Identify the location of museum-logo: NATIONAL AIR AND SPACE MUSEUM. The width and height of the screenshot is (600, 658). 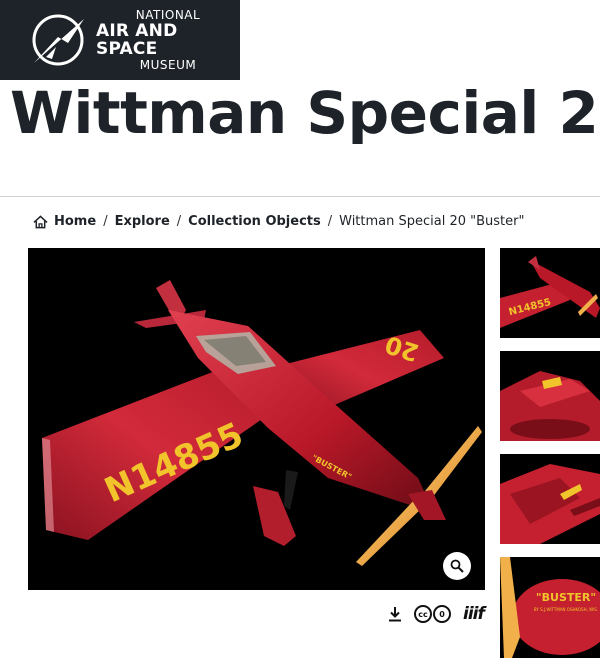
(120, 40).